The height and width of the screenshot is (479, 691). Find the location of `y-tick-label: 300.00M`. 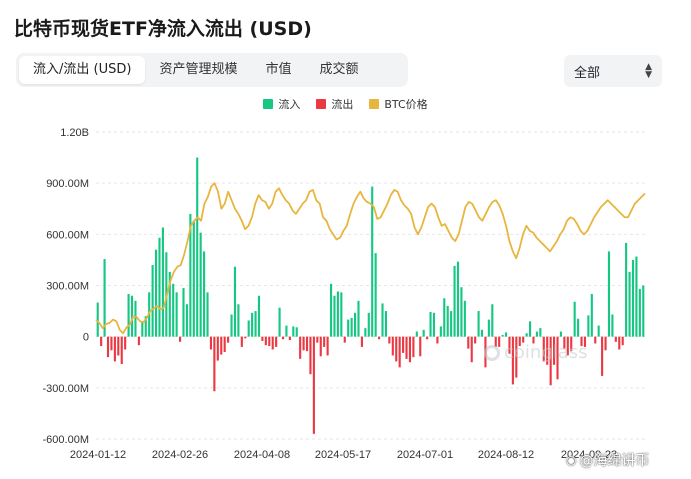

y-tick-label: 300.00M is located at coordinates (67, 287).